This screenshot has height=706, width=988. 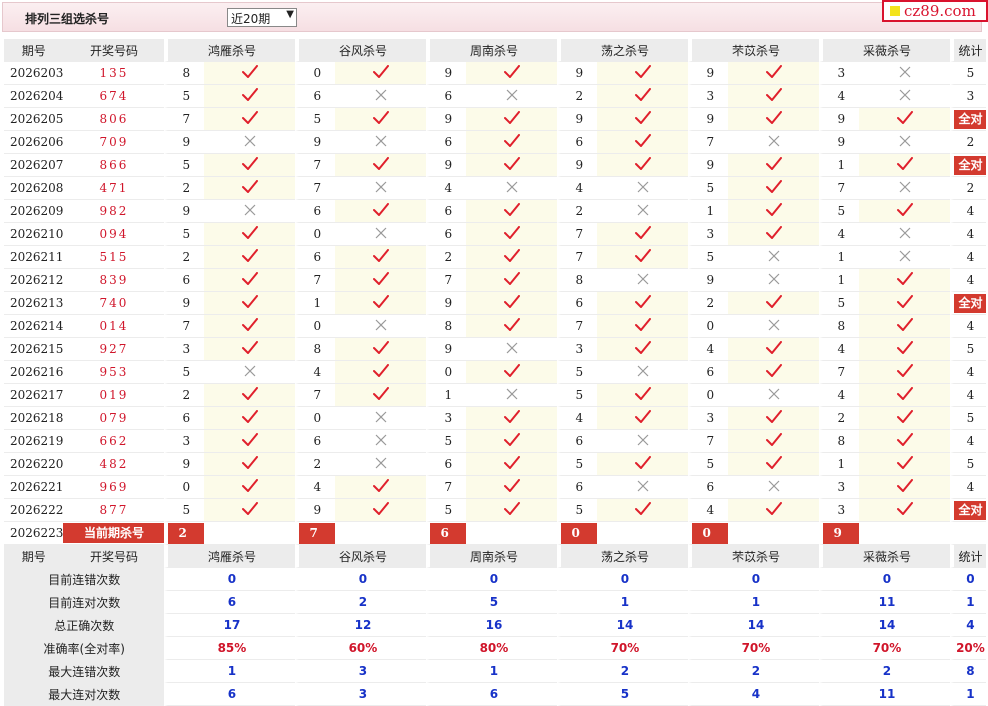 What do you see at coordinates (184, 349) in the screenshot?
I see `kill-number: 3` at bounding box center [184, 349].